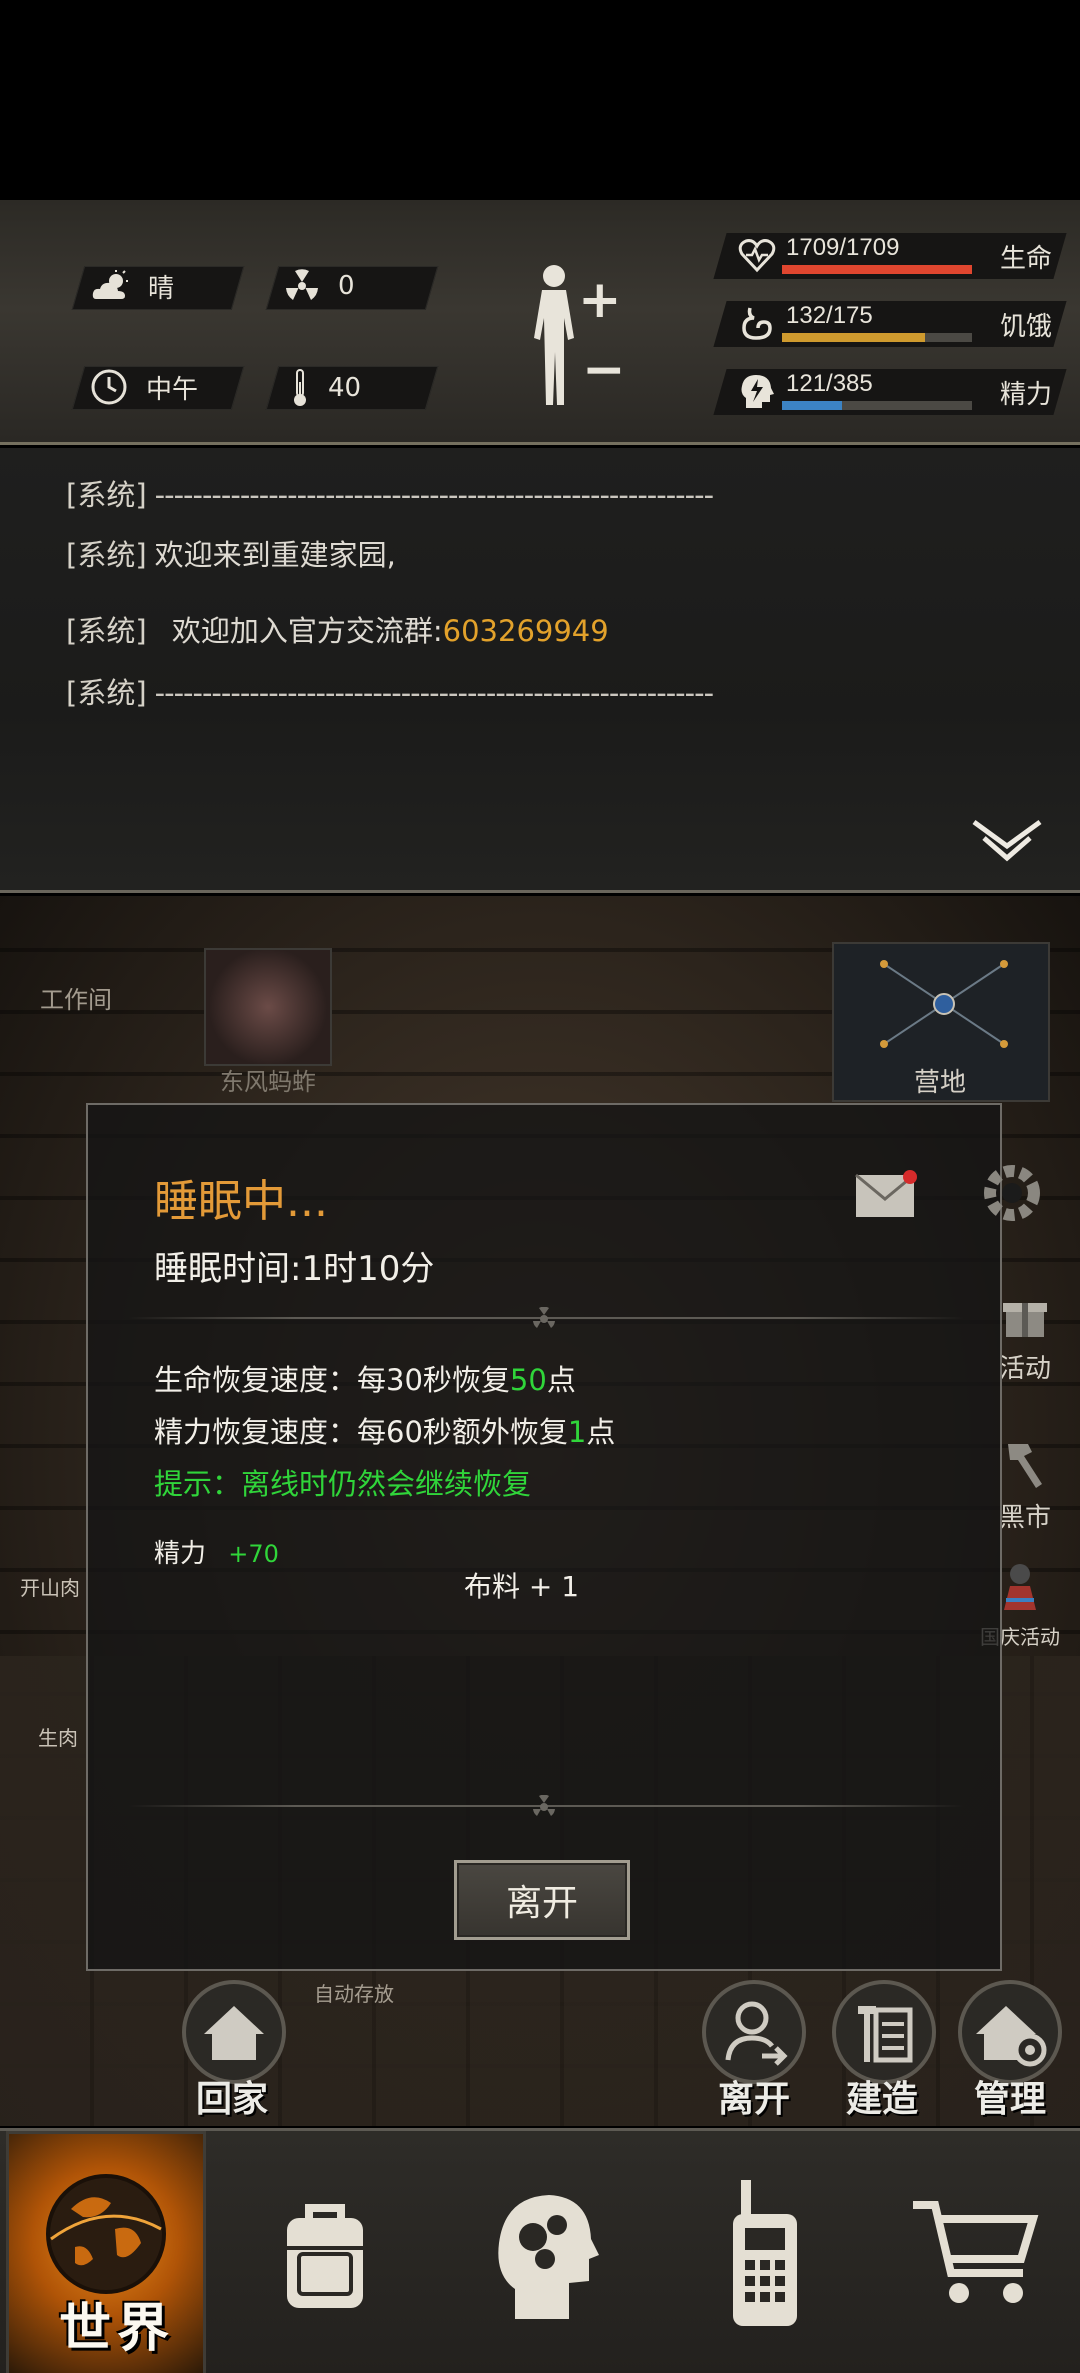  I want to click on weather-label: 晴, so click(161, 289).